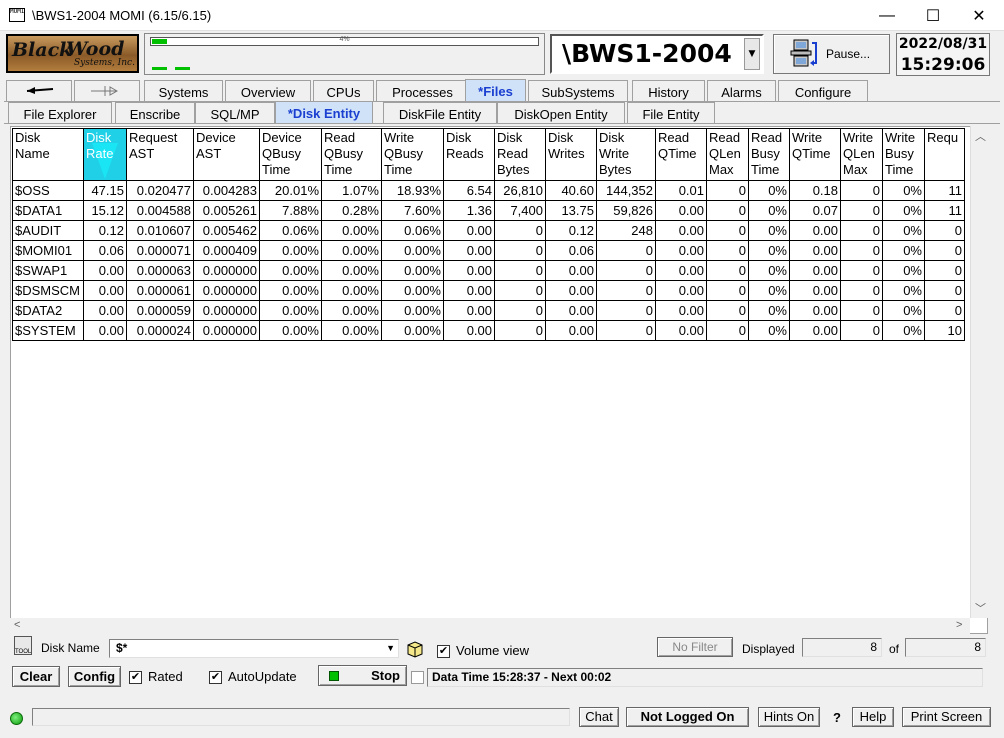  Describe the element at coordinates (36, 676) in the screenshot. I see `clear-button: Clear` at that location.